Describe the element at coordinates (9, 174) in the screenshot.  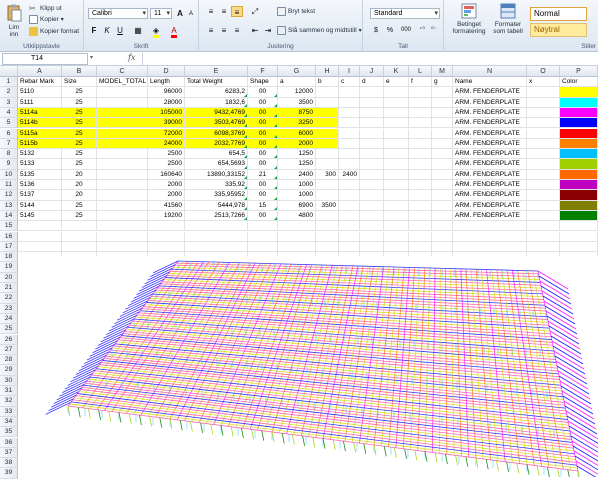
I see `row-header-10: 10` at that location.